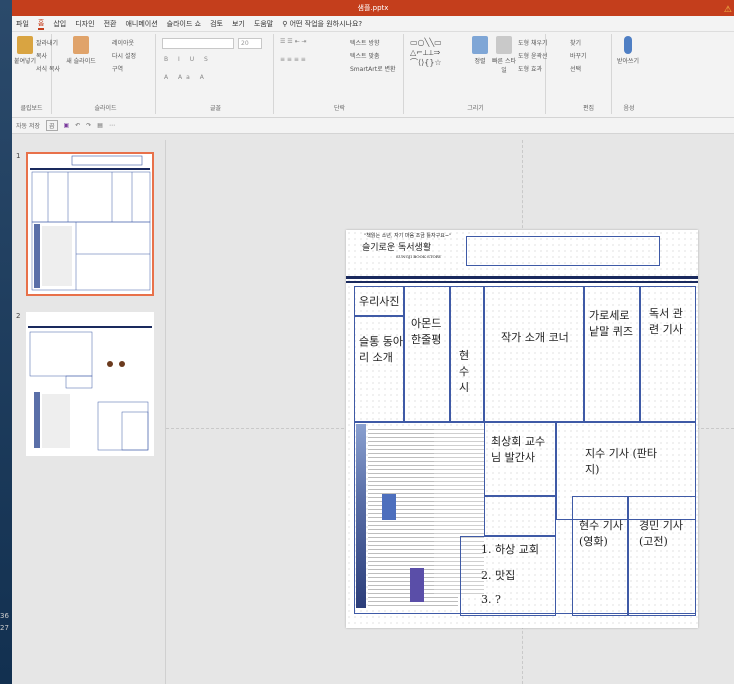 This screenshot has width=734, height=684. What do you see at coordinates (491, 599) in the screenshot?
I see `list-item: 3. ?` at bounding box center [491, 599].